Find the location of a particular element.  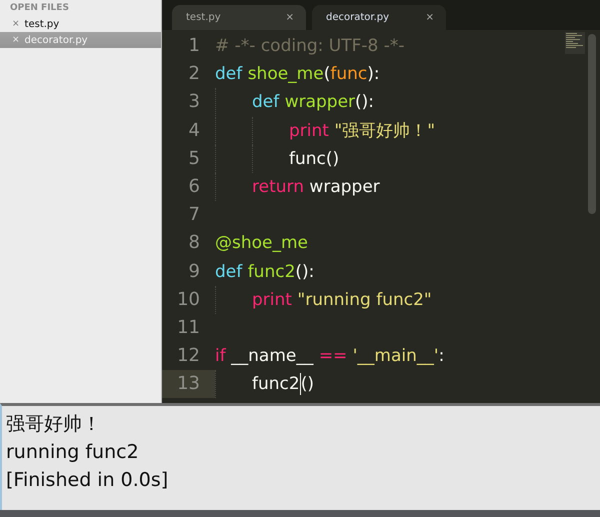

code-string: "强哥好帅！" is located at coordinates (385, 131).